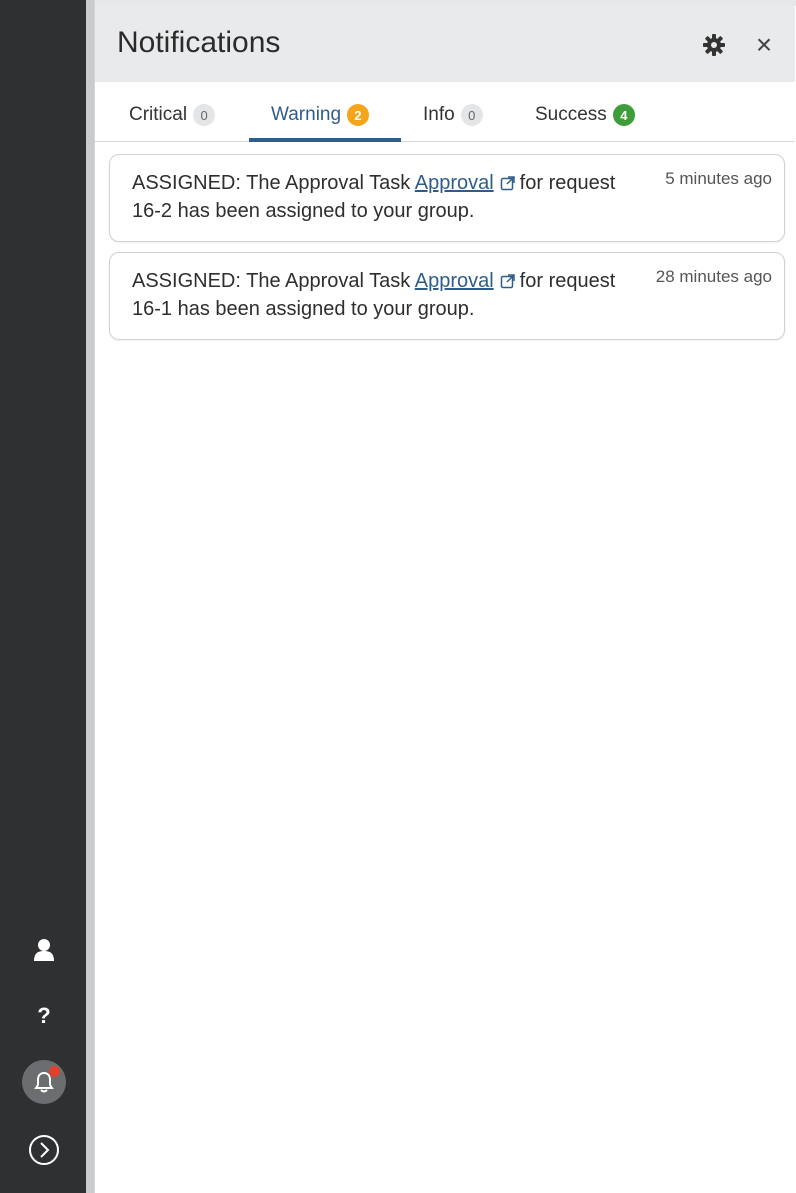  What do you see at coordinates (571, 114) in the screenshot?
I see `tab-label: Success` at bounding box center [571, 114].